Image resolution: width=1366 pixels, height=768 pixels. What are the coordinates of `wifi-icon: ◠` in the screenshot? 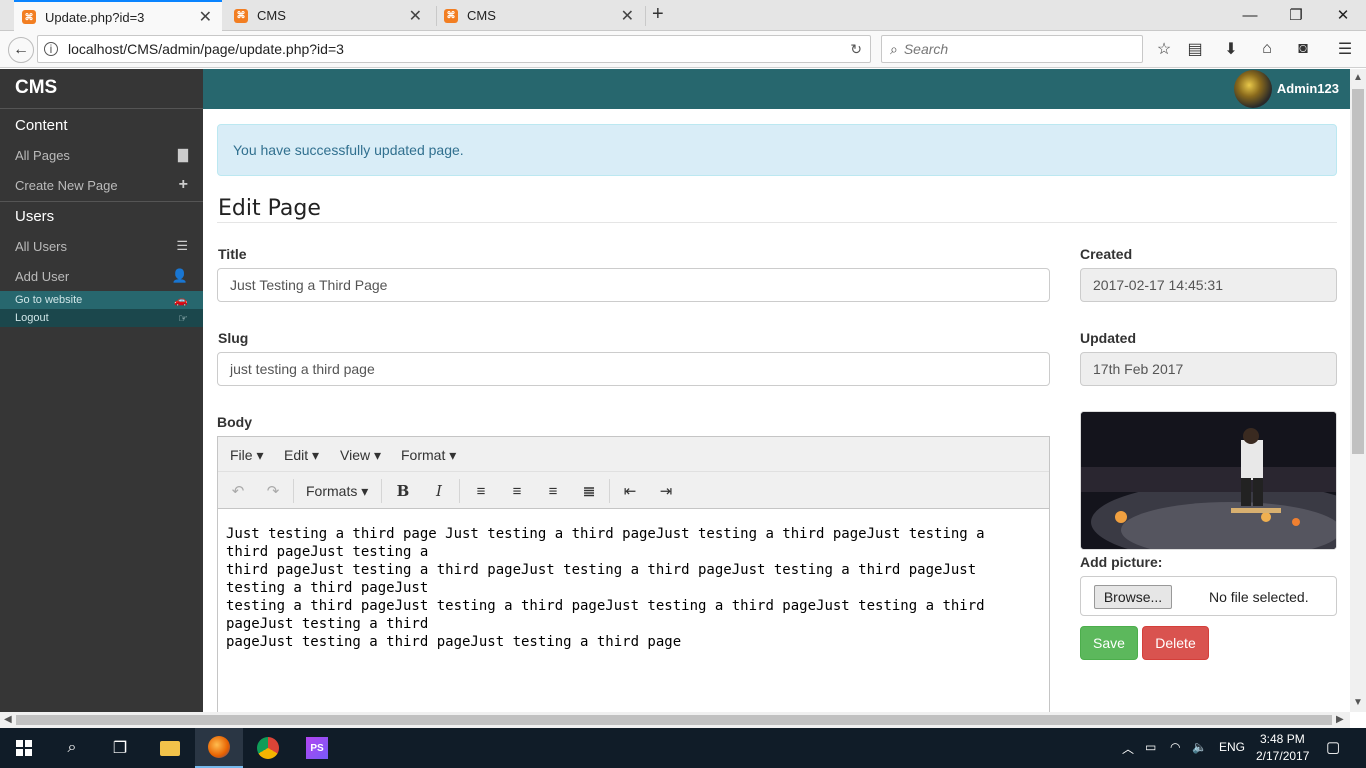 It's located at (1175, 747).